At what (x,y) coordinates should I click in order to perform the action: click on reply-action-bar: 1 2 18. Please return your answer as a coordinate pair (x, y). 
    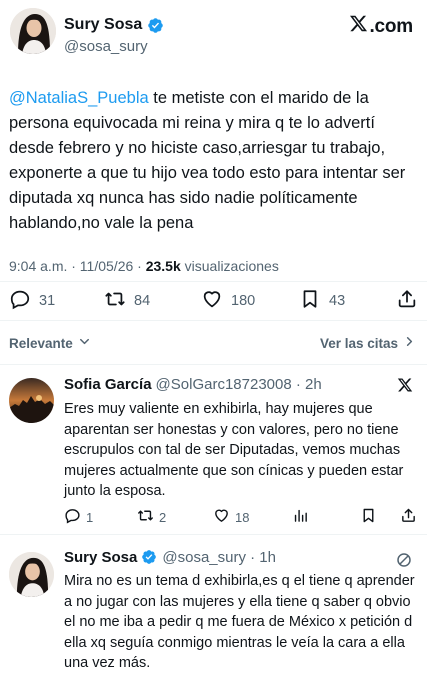
    Looking at the image, I should click on (240, 517).